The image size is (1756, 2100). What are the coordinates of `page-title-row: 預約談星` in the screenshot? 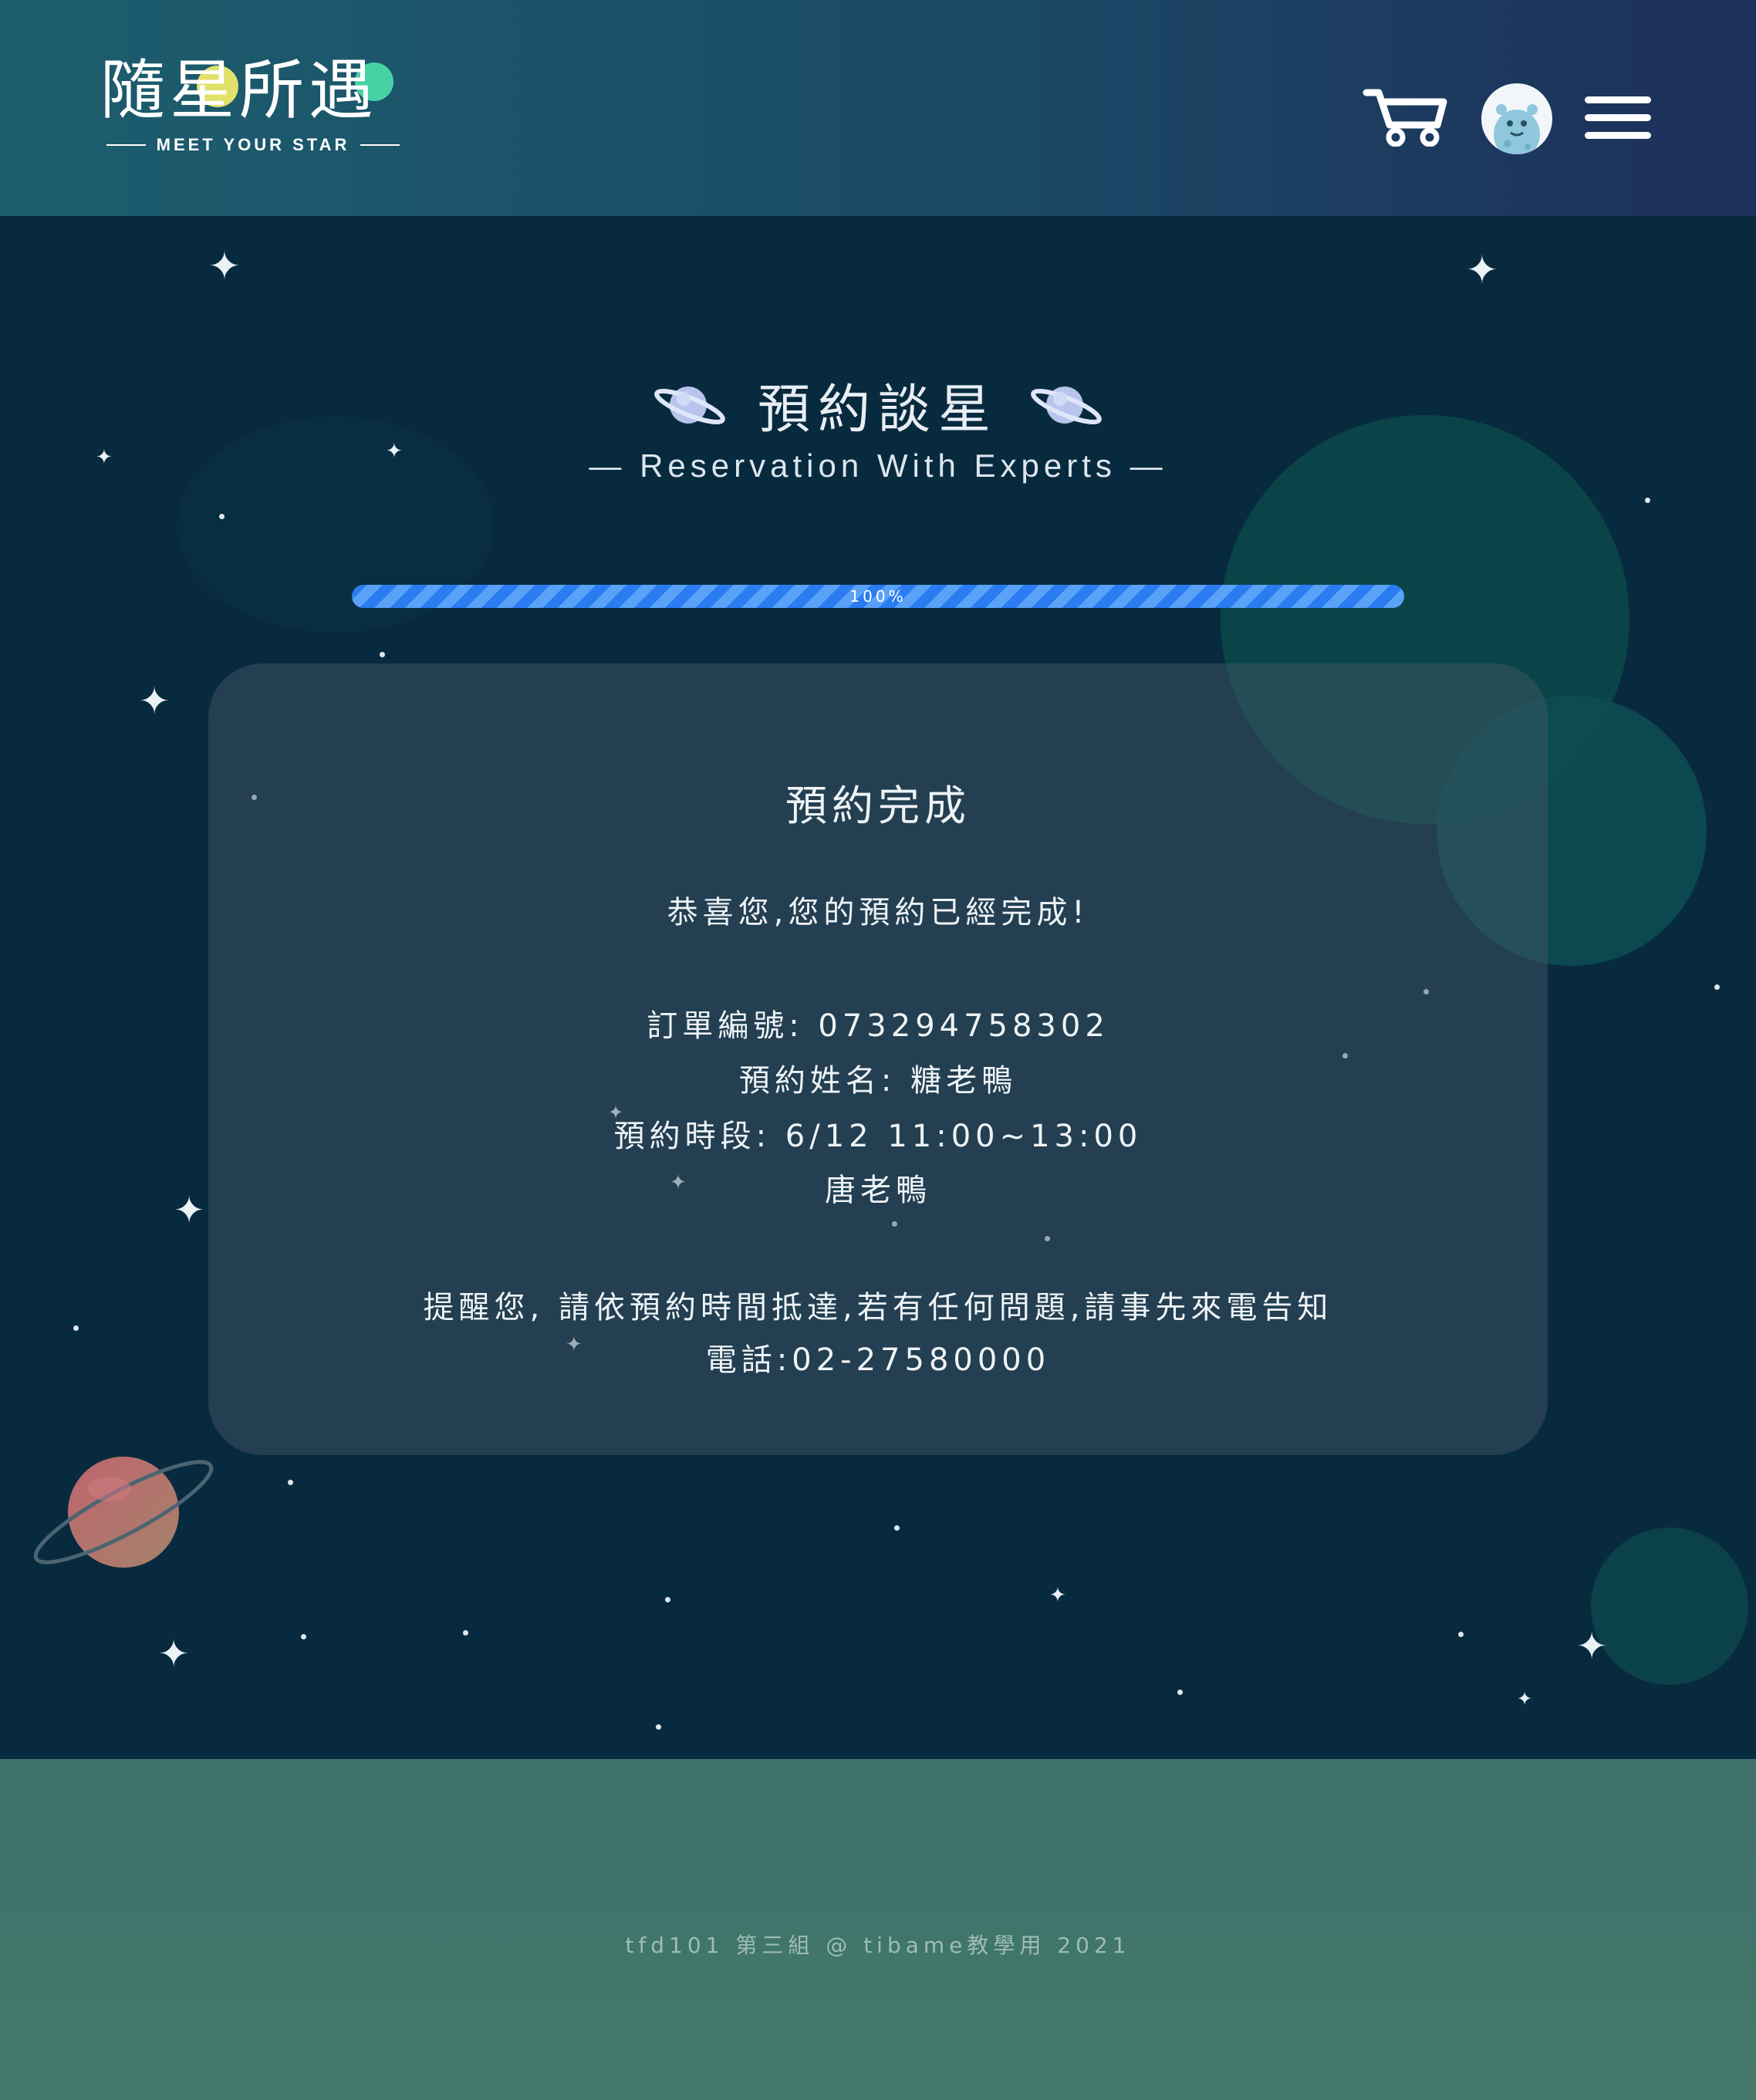 It's located at (878, 404).